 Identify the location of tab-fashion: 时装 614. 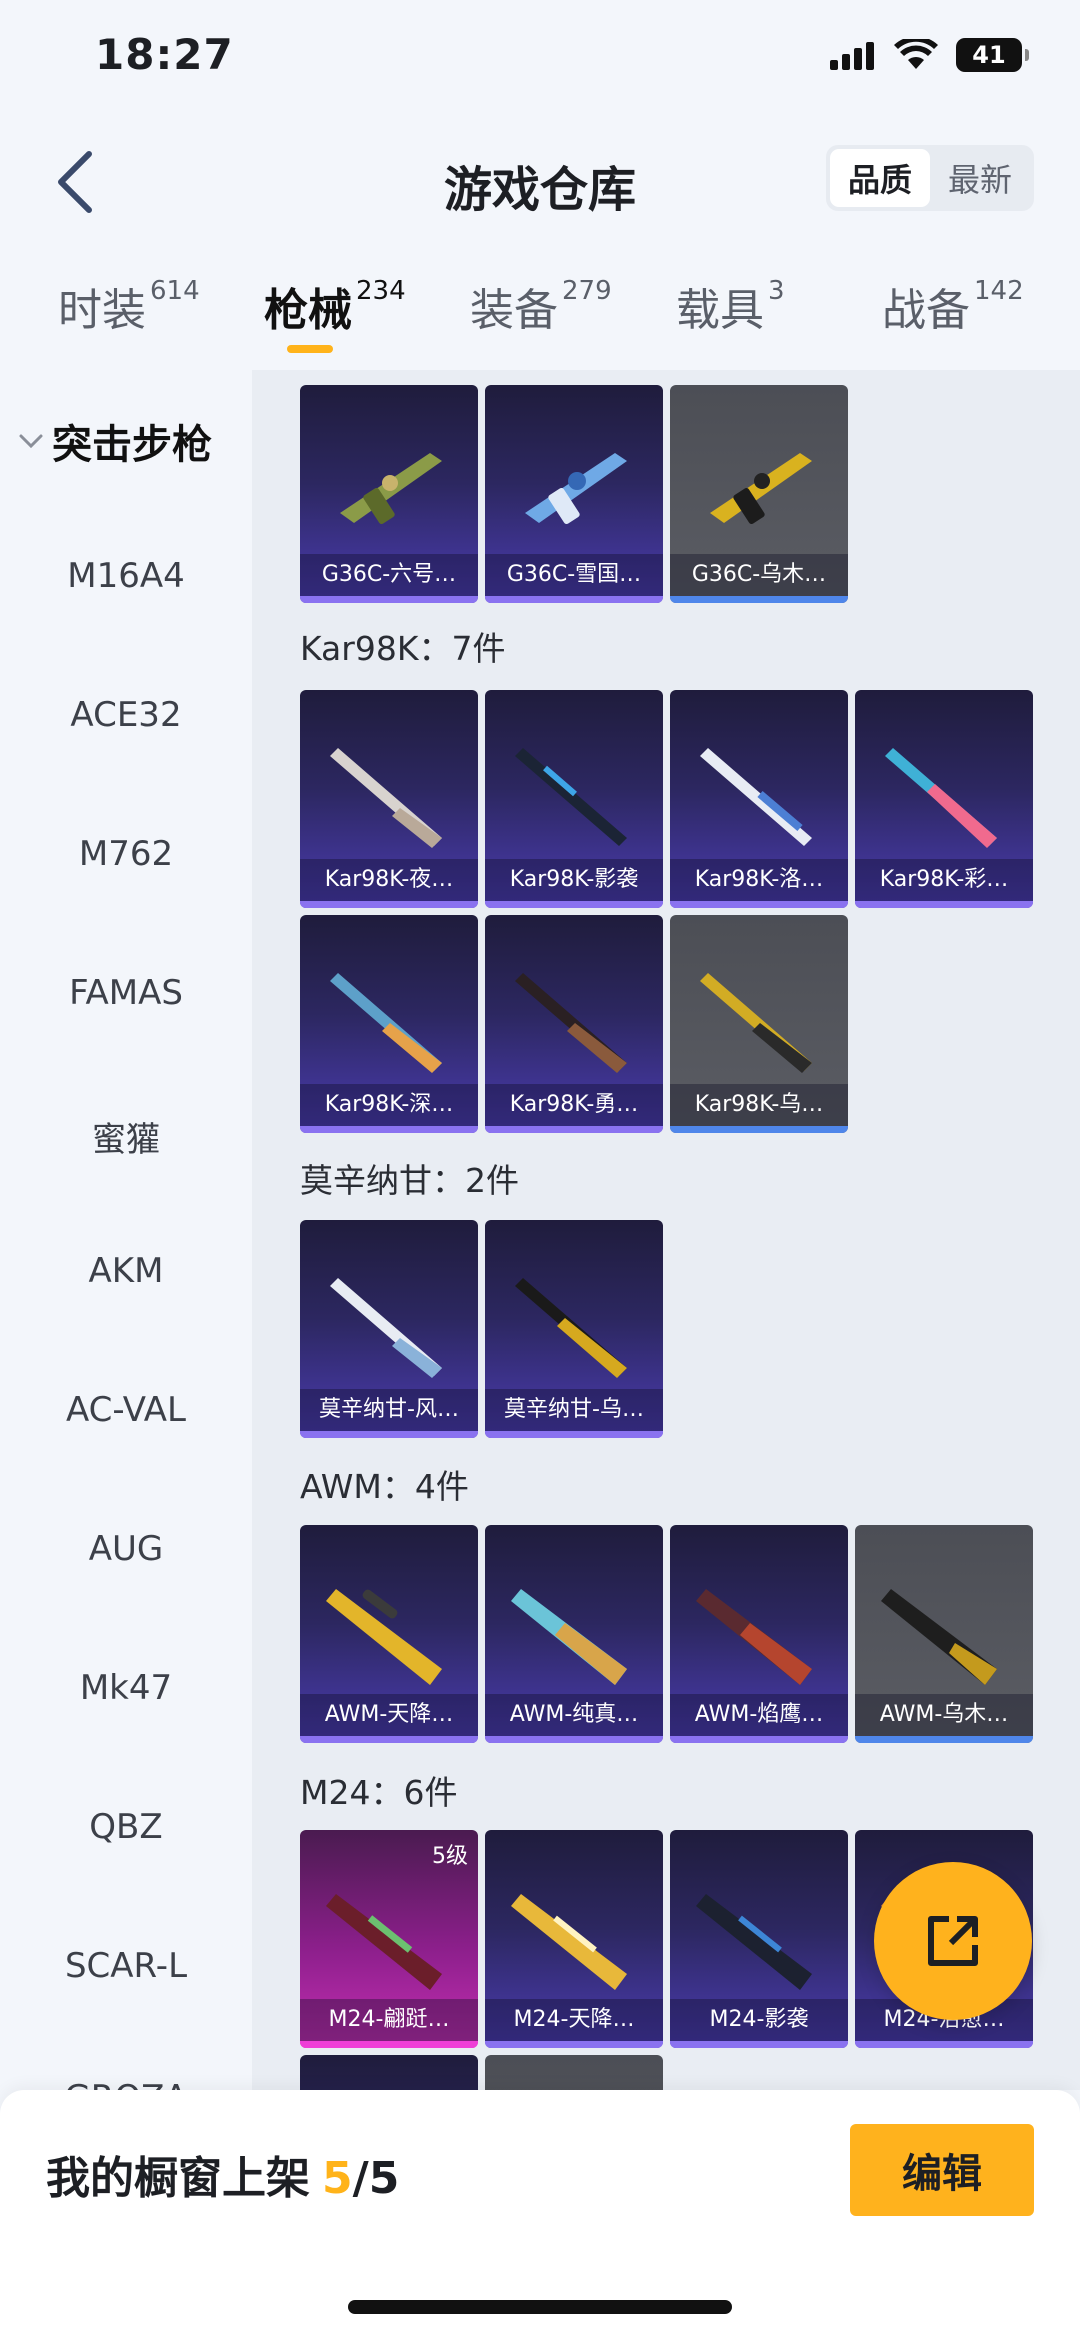
(129, 306).